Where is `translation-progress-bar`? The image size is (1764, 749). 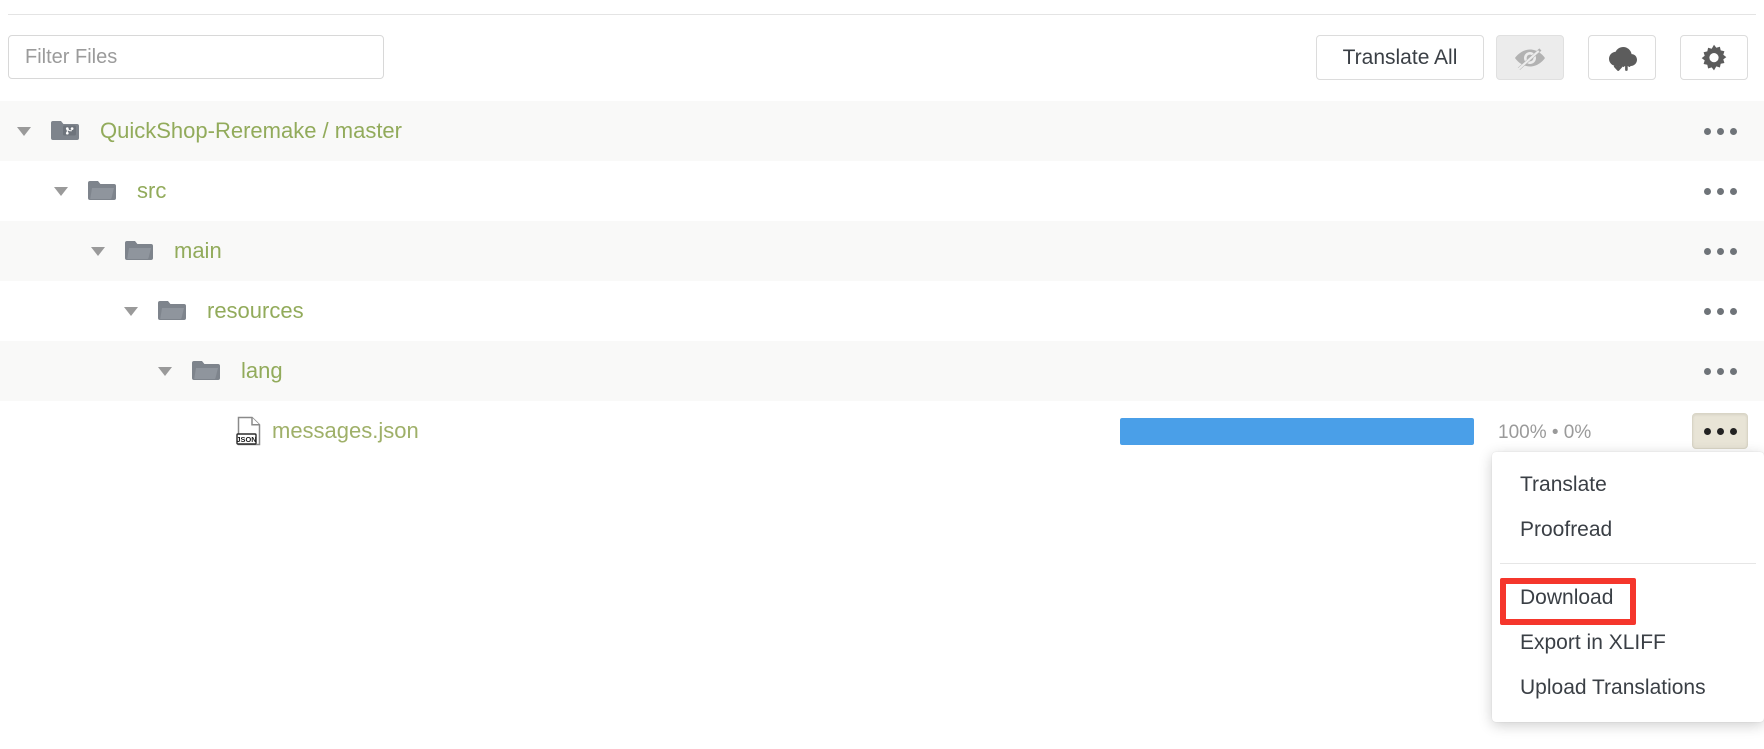 translation-progress-bar is located at coordinates (1297, 431).